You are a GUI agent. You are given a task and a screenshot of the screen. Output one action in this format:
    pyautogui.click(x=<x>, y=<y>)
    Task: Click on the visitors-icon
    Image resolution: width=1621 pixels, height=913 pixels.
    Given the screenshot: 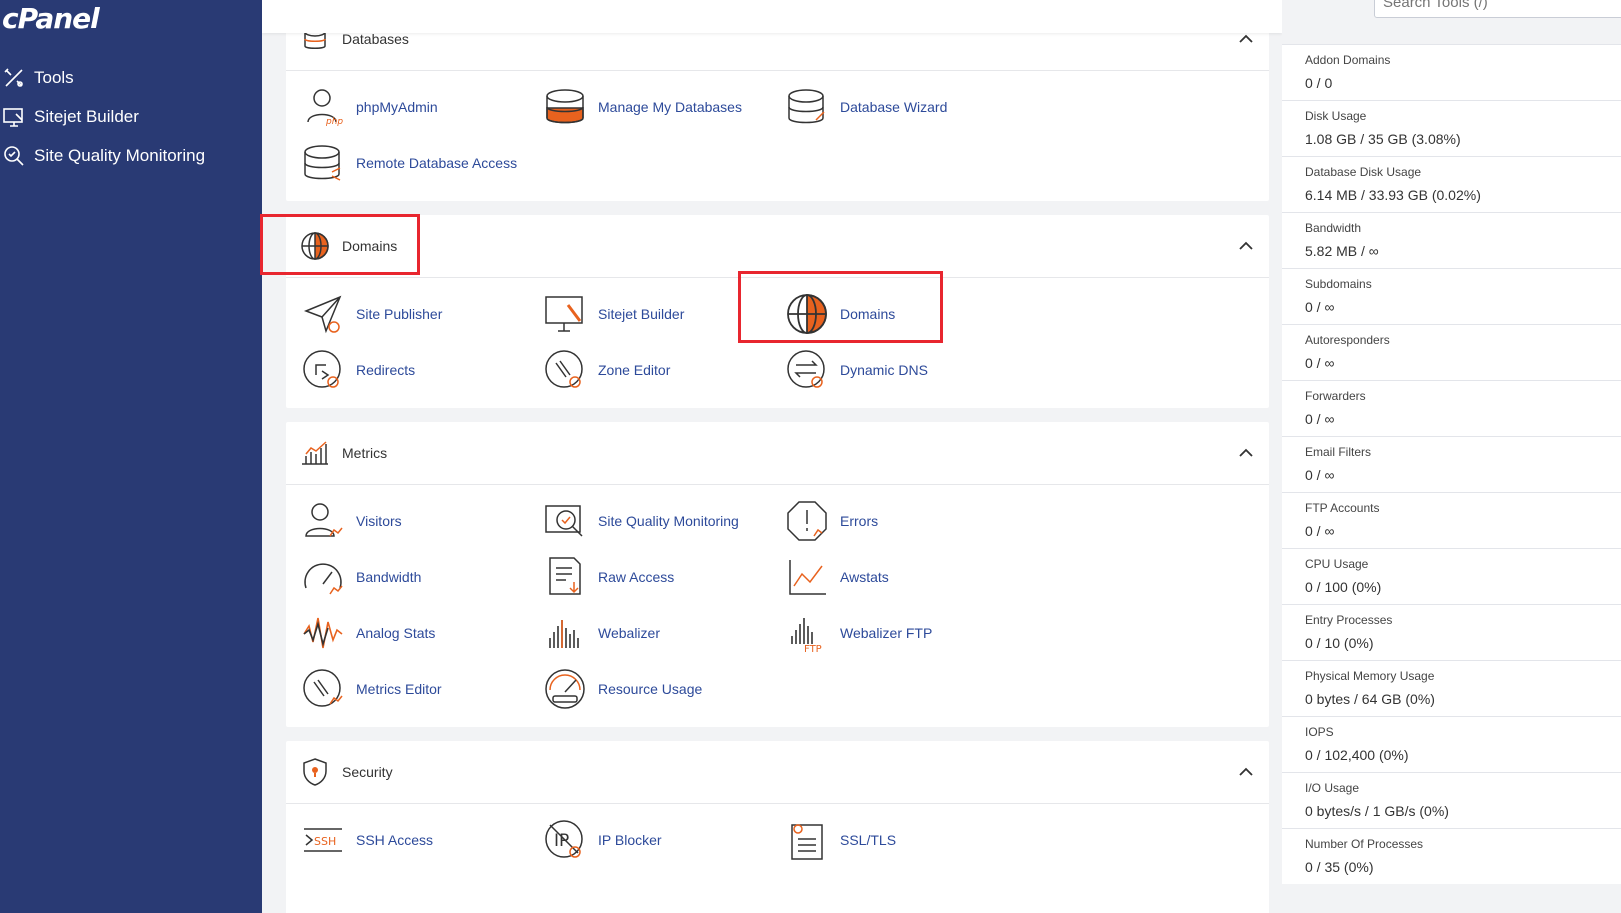 What is the action you would take?
    pyautogui.click(x=324, y=520)
    